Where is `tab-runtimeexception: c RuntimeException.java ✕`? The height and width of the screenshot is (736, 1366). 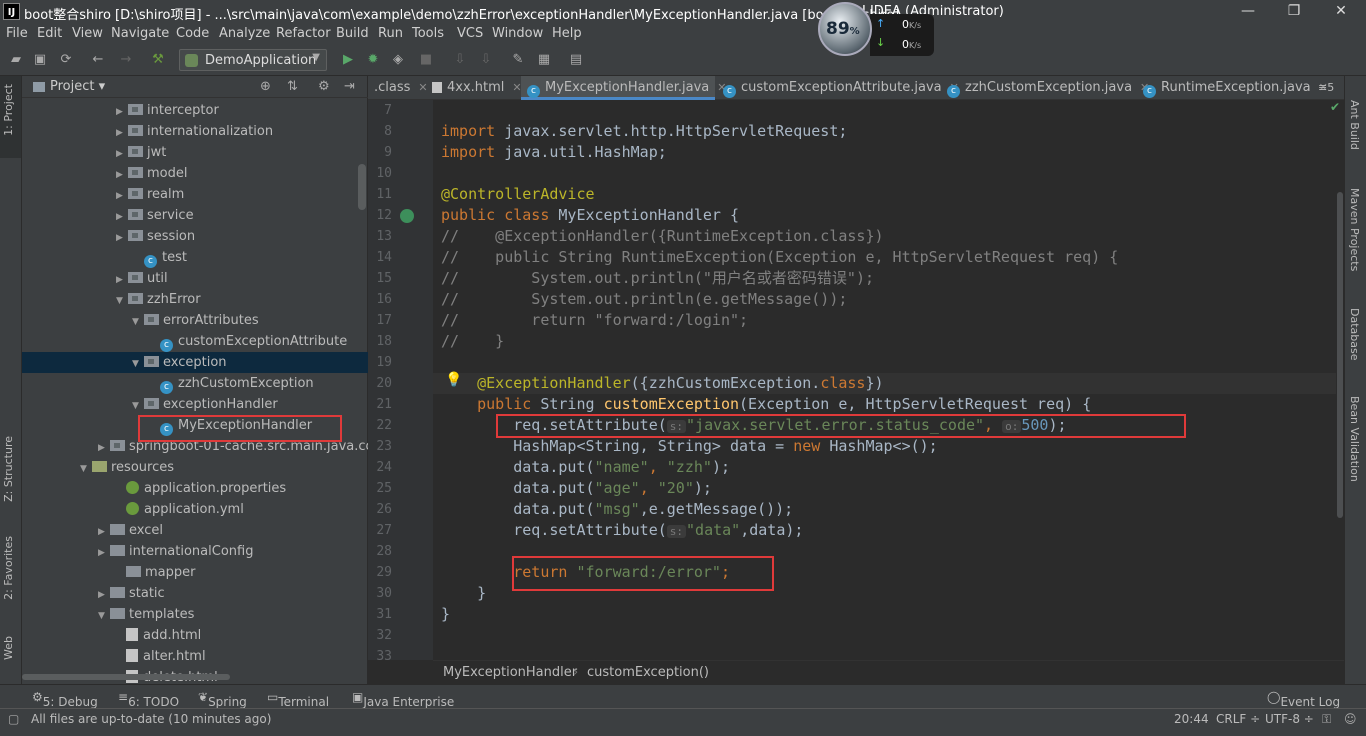 tab-runtimeexception: c RuntimeException.java ✕ is located at coordinates (1232, 88).